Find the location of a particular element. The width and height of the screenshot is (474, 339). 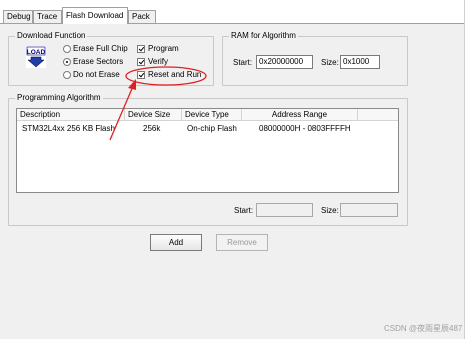

program-label: Program is located at coordinates (163, 48).